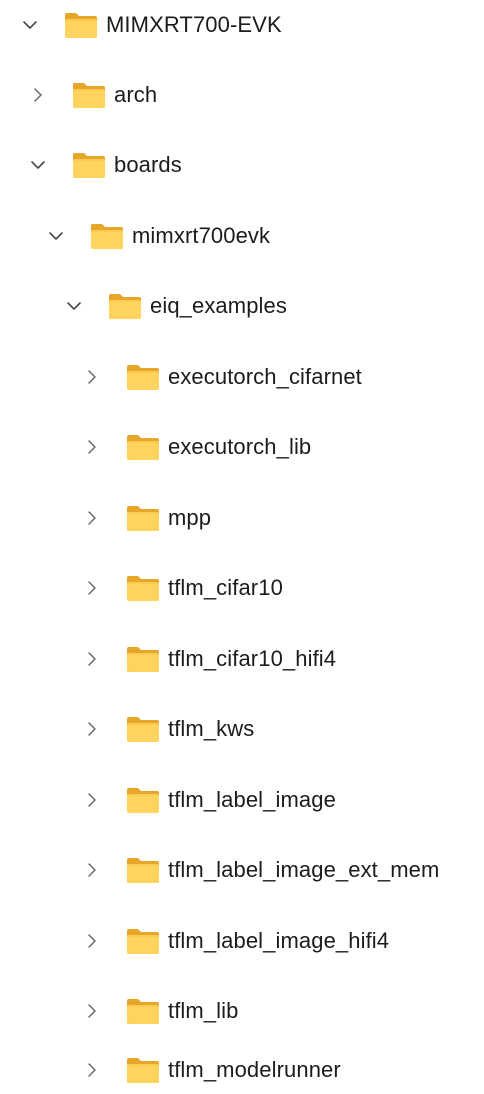 The width and height of the screenshot is (484, 1094). What do you see at coordinates (194, 24) in the screenshot?
I see `tree-node-label: MIMXRT700-EVK` at bounding box center [194, 24].